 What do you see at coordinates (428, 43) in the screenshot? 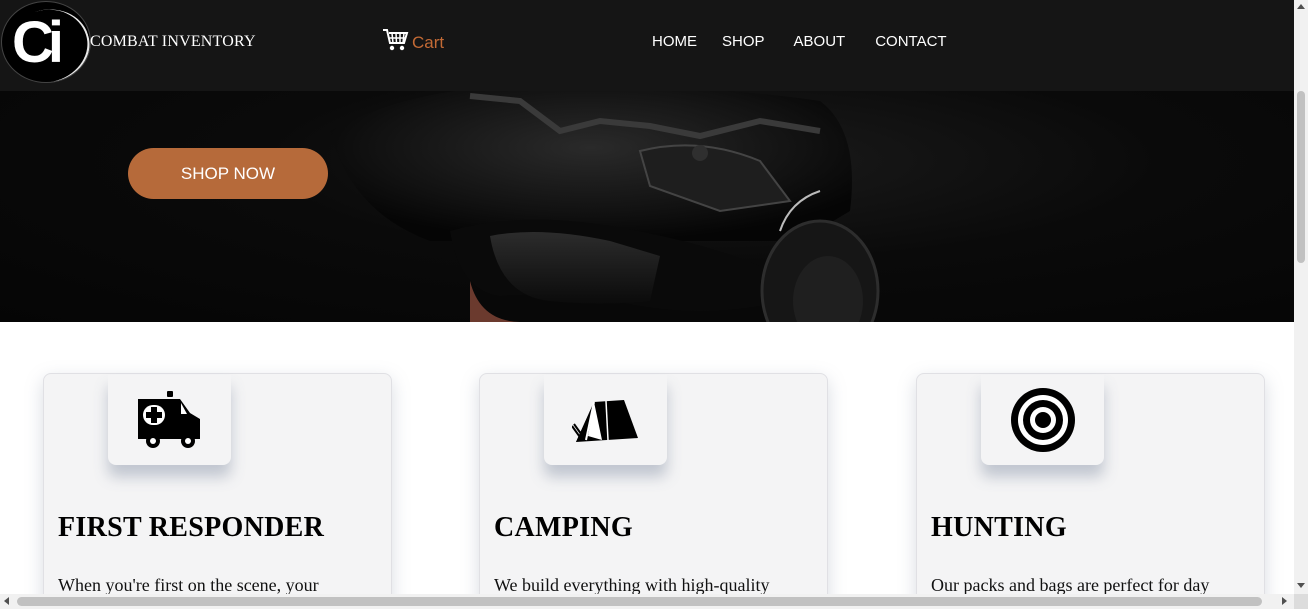
I see `cart-label: Cart` at bounding box center [428, 43].